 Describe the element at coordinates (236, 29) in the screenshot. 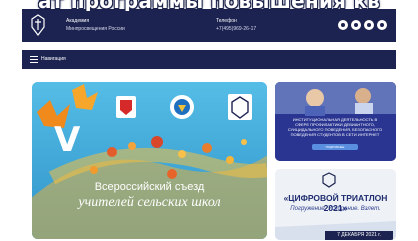

I see `phone-number: +7(495)969-26-17` at that location.